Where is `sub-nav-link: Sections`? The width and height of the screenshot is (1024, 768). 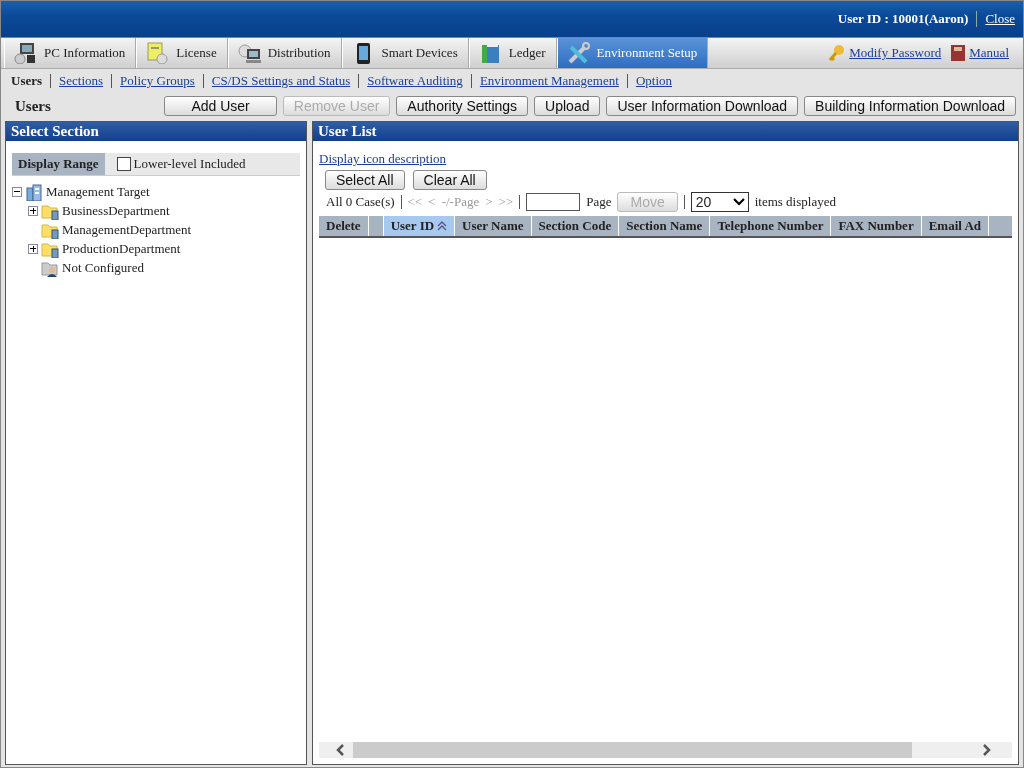 sub-nav-link: Sections is located at coordinates (81, 81).